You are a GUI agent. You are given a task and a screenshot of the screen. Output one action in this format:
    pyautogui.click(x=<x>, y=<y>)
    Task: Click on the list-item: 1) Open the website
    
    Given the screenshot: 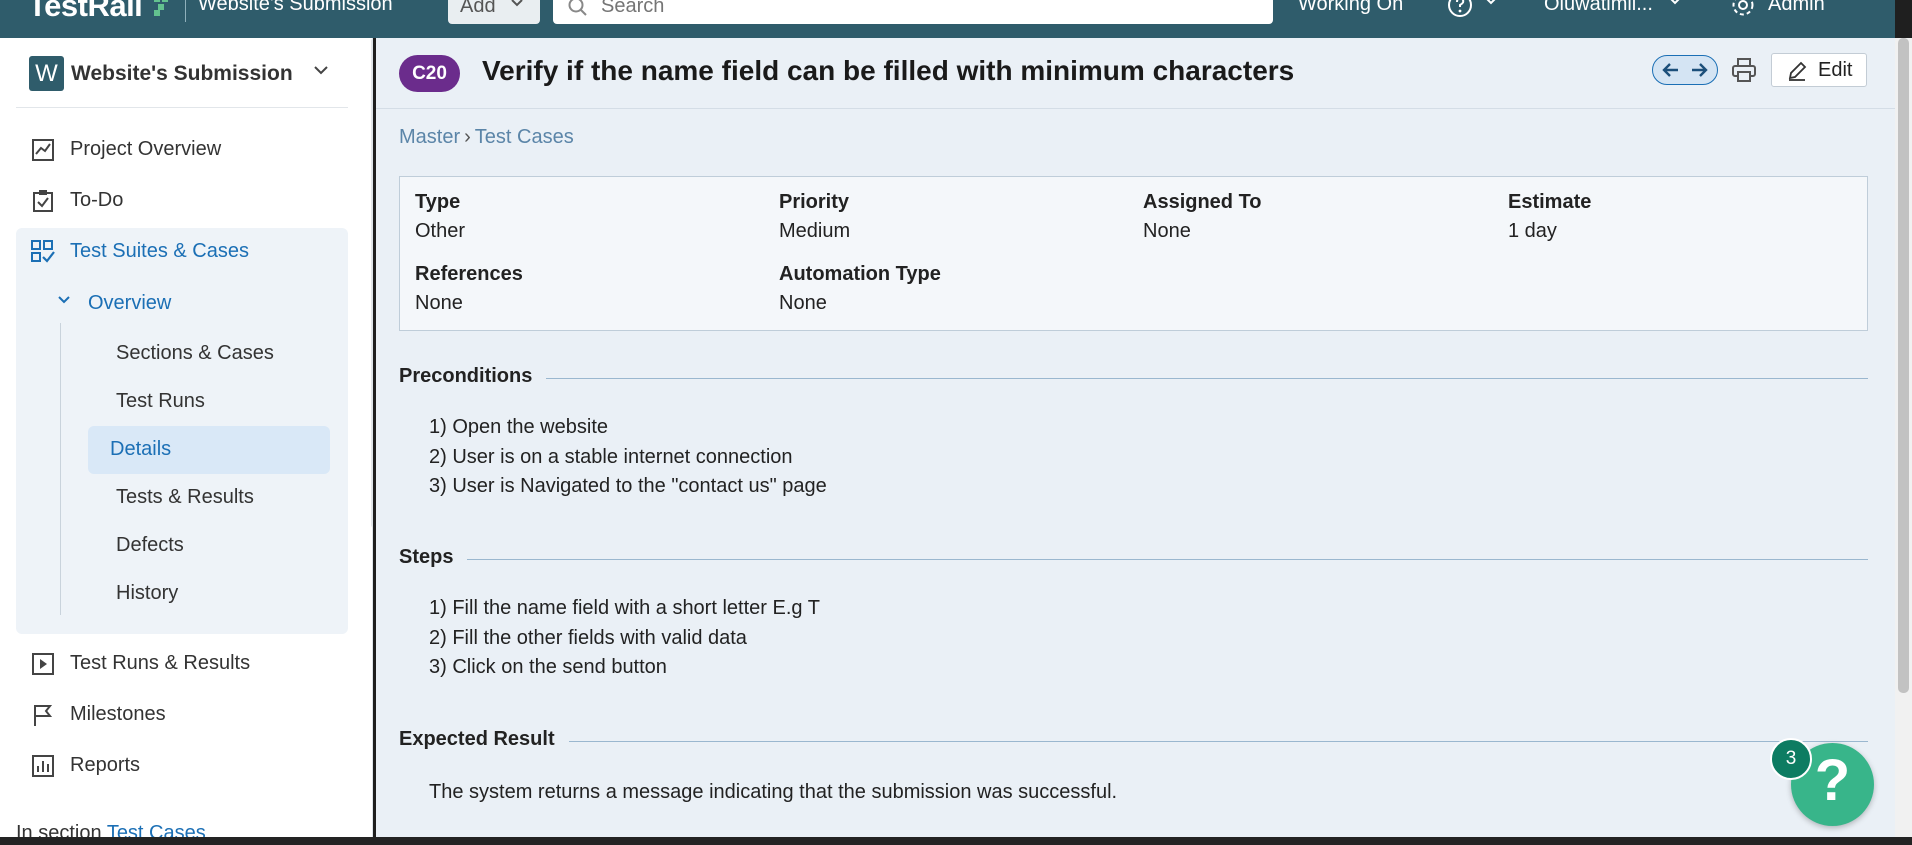 What is the action you would take?
    pyautogui.click(x=518, y=427)
    